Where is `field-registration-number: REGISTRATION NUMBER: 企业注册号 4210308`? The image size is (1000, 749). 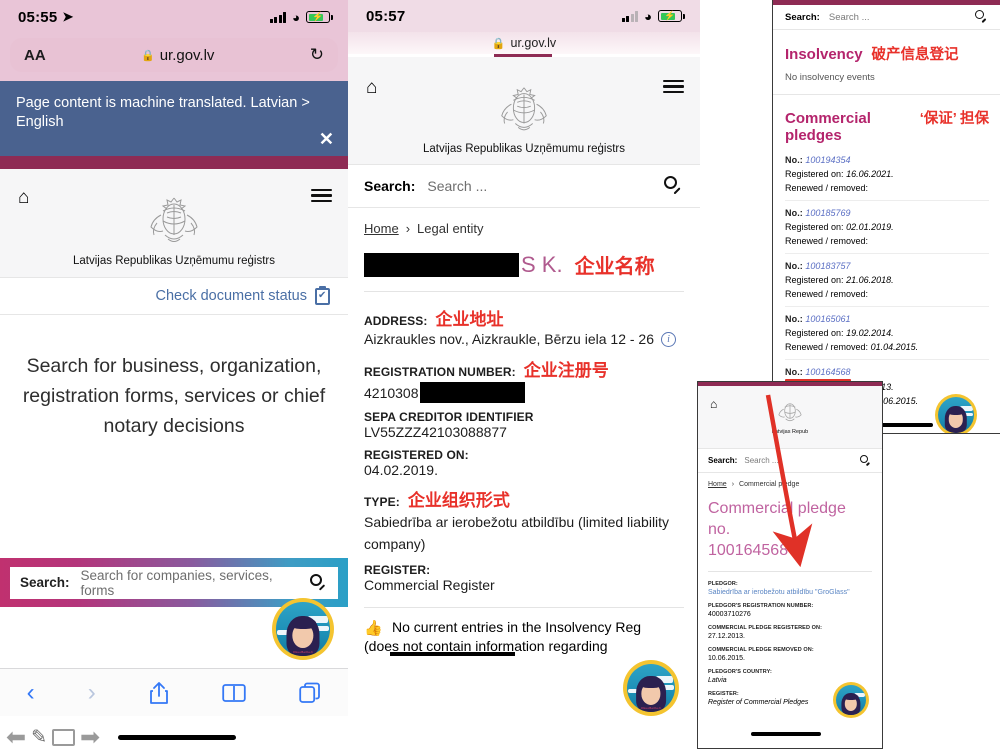
field-registration-number: REGISTRATION NUMBER: 企业注册号 4210308 is located at coordinates (524, 379).